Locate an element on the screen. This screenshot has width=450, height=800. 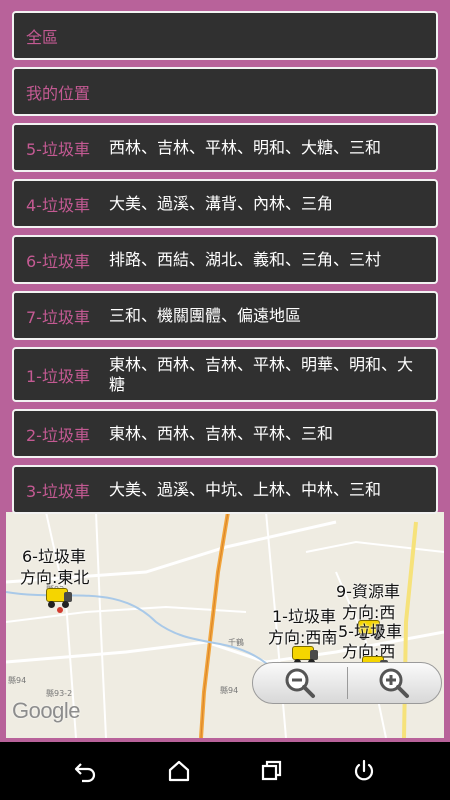
menu-item-title: 7-垃圾車 is located at coordinates (58, 317).